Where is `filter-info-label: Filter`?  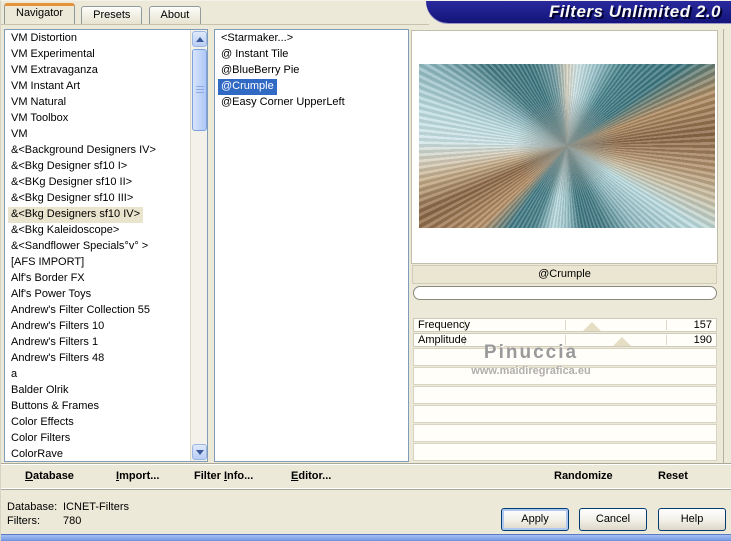 filter-info-label: Filter is located at coordinates (209, 476).